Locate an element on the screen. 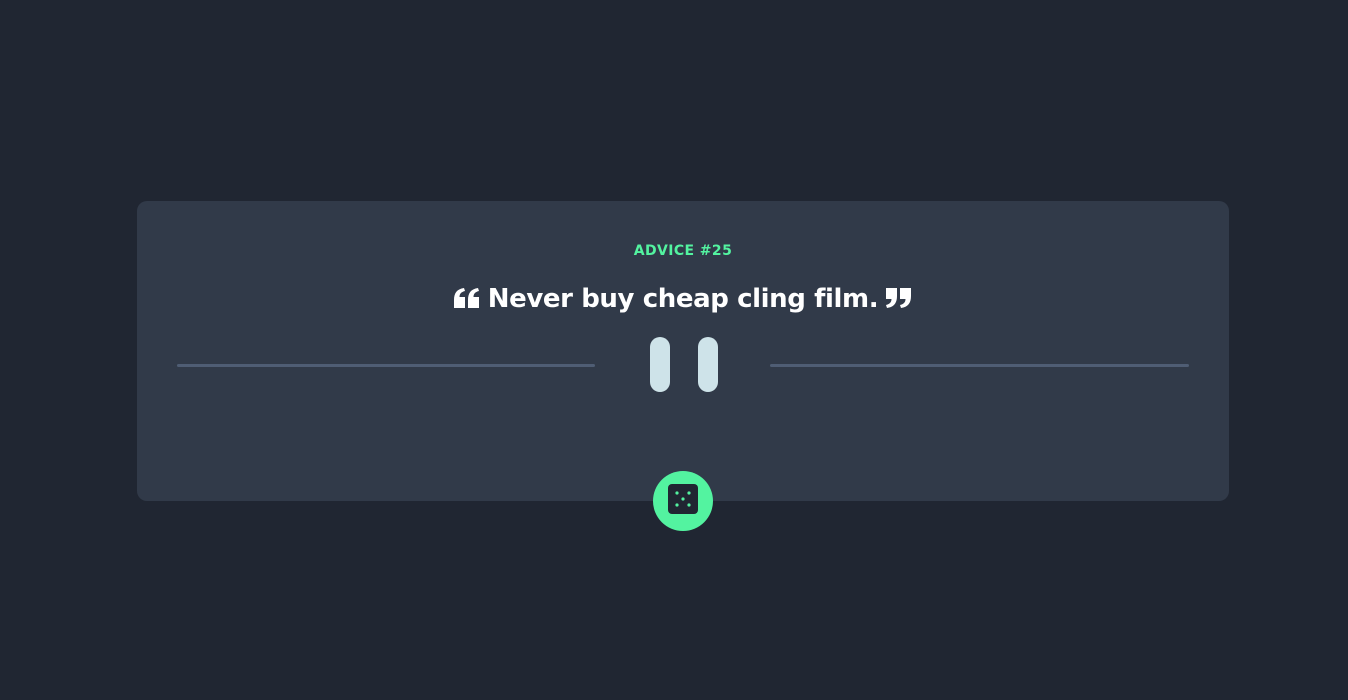 This screenshot has height=700, width=1348. advice-quote-text: Never buy cheap cling film. is located at coordinates (683, 299).